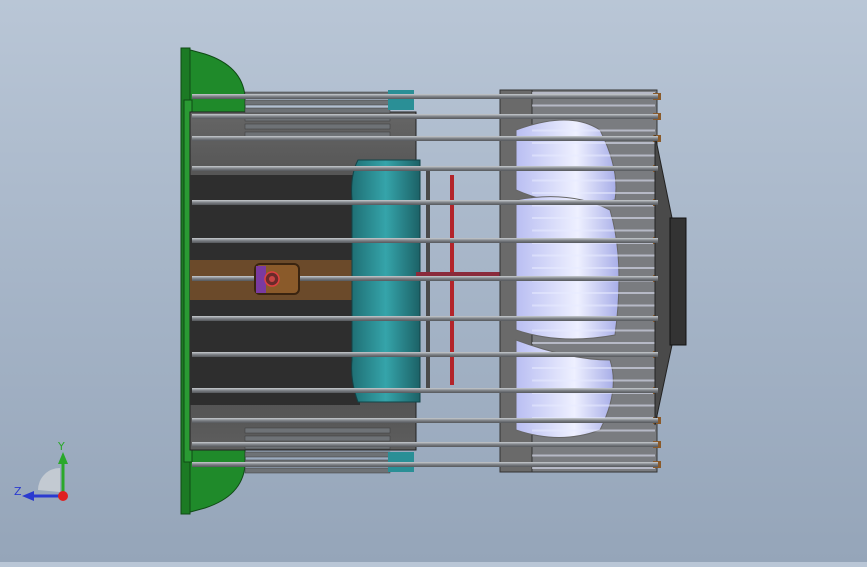 The width and height of the screenshot is (867, 567). What do you see at coordinates (18, 491) in the screenshot?
I see `z-axis-label: Z` at bounding box center [18, 491].